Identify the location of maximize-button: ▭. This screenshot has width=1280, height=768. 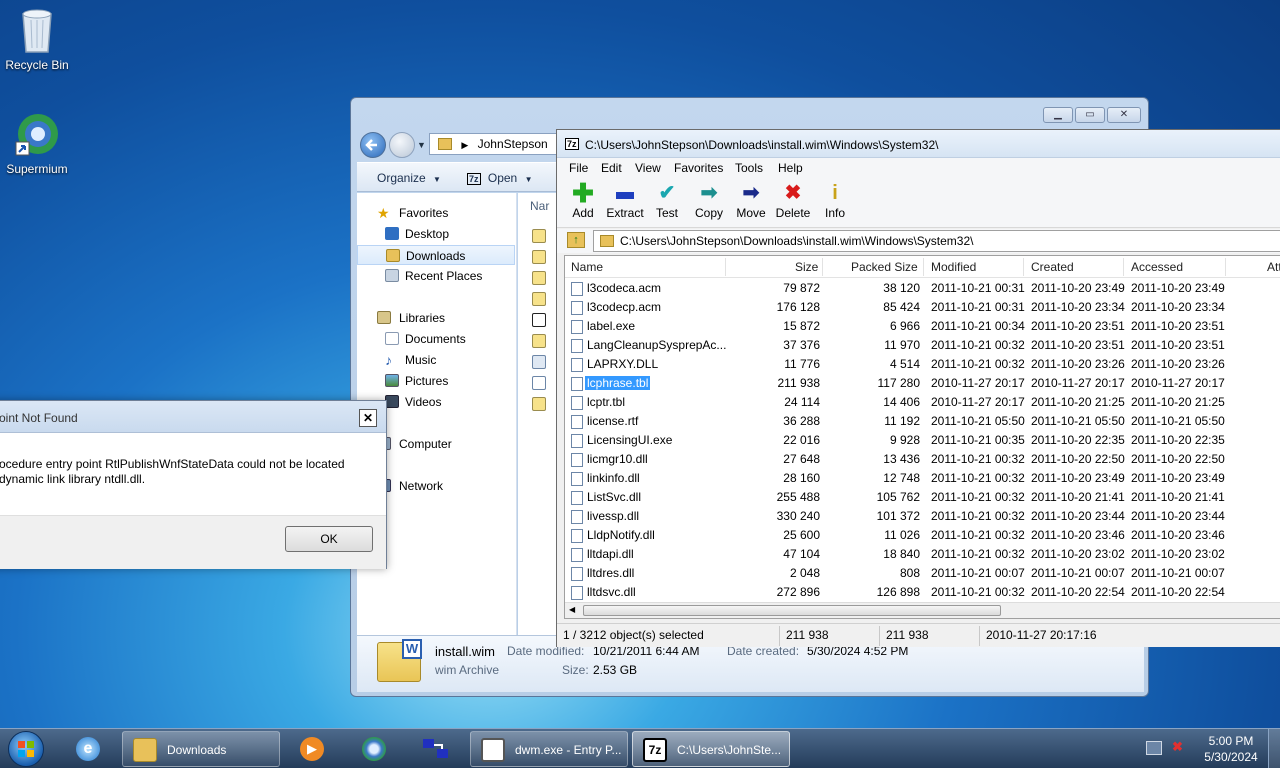
(1090, 115).